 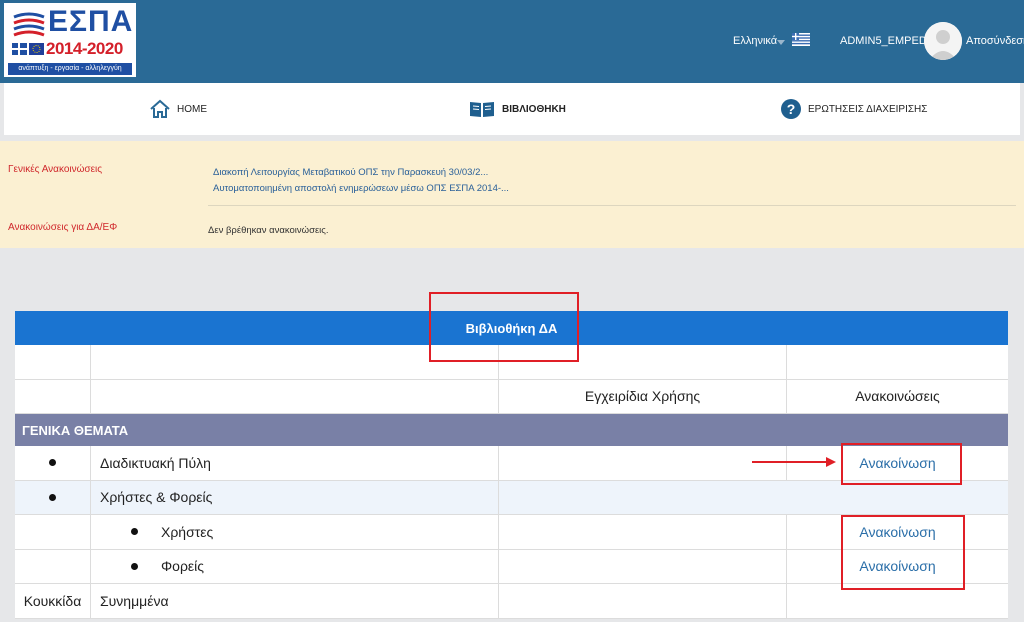 I want to click on row-type-label: Κουκκίδα, so click(x=53, y=601).